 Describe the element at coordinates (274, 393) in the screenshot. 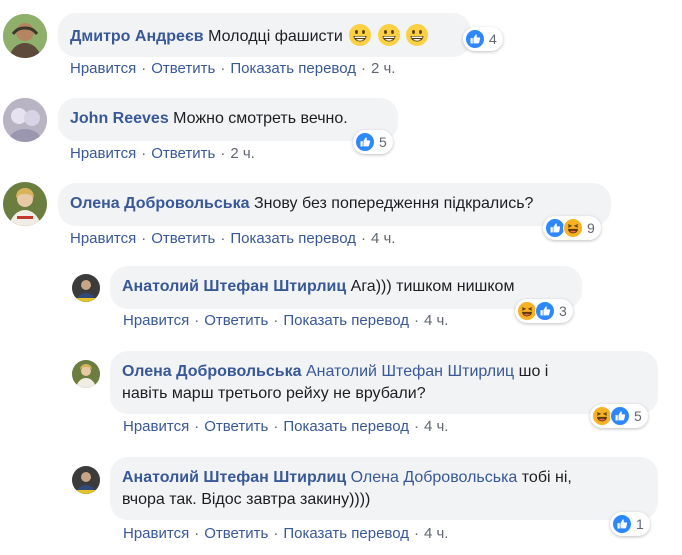

I see `comment-text: навіть марш третього рейху не врубали?` at that location.